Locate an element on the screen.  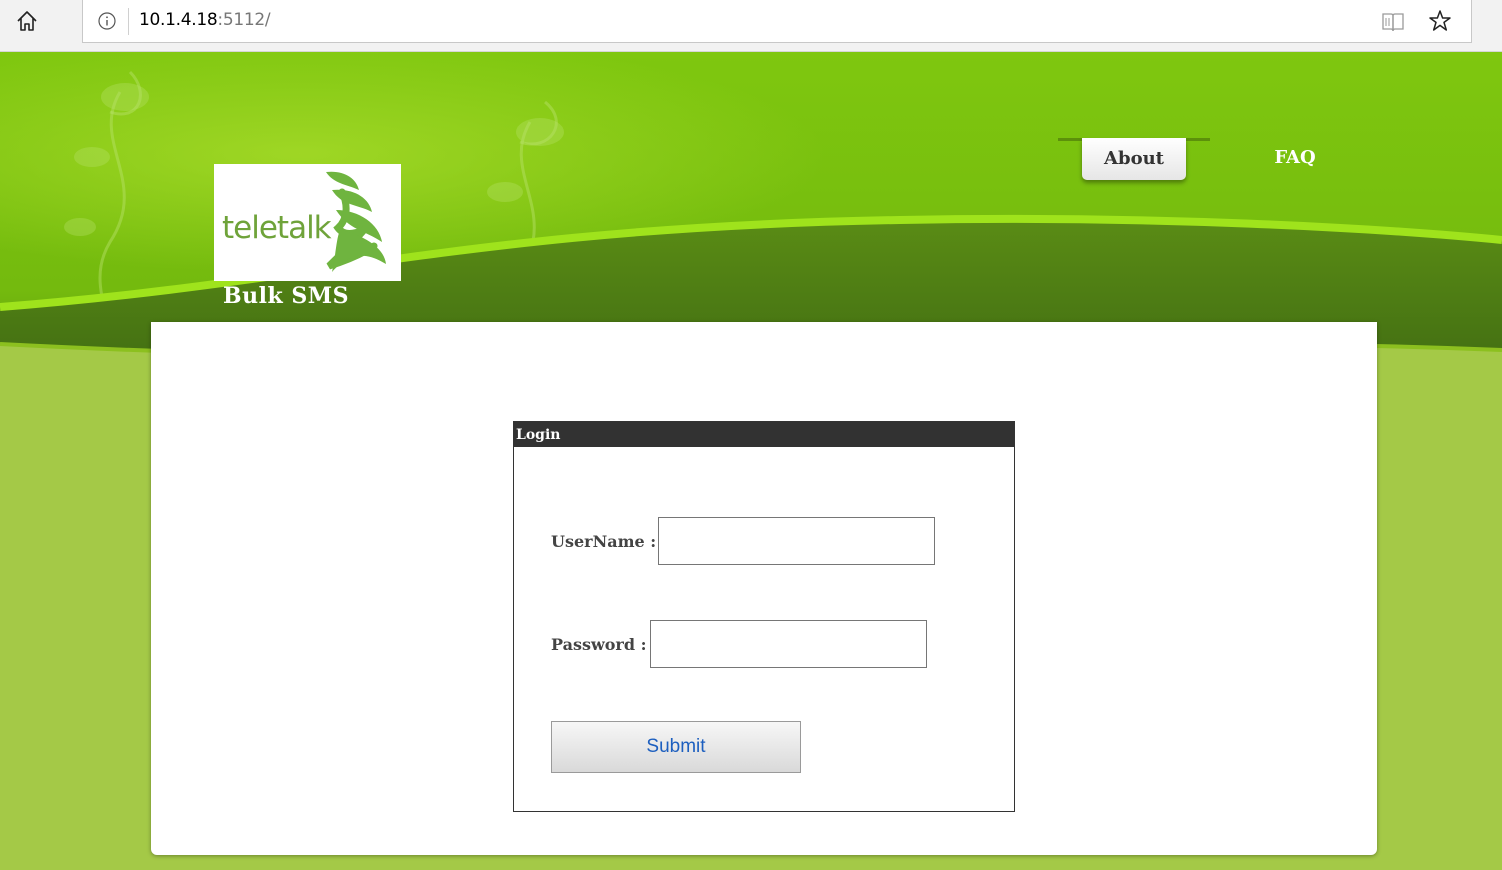
browser-toolbar: 10.1.4.18:5112/ is located at coordinates (751, 26).